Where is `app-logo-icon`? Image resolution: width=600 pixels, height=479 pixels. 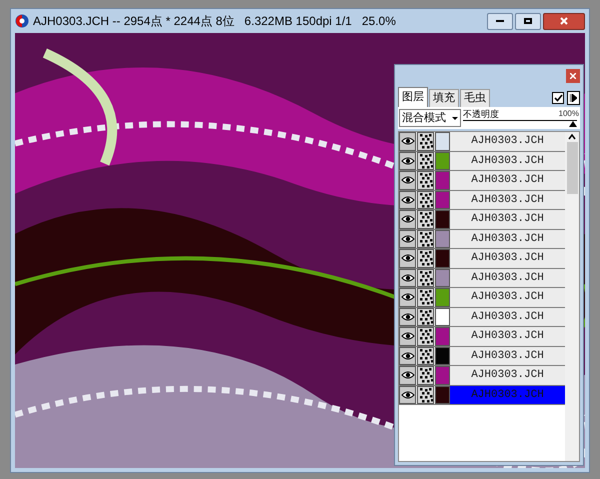 app-logo-icon is located at coordinates (22, 21).